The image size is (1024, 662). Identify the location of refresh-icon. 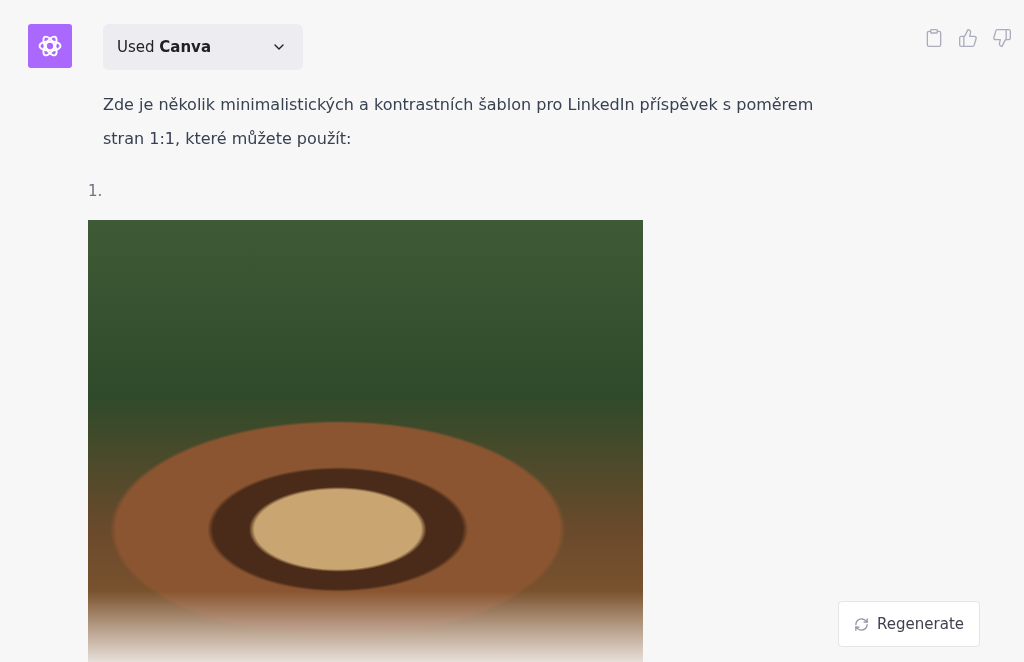
(862, 624).